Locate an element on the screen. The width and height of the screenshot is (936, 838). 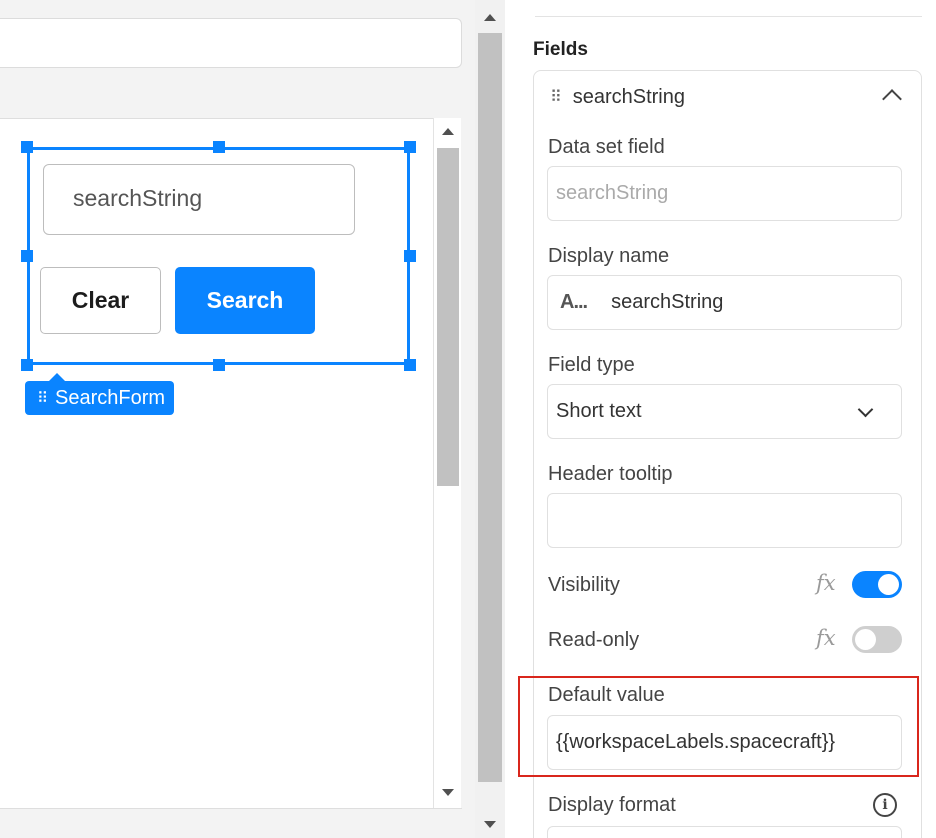
display-name-input: A... searchString is located at coordinates (724, 302).